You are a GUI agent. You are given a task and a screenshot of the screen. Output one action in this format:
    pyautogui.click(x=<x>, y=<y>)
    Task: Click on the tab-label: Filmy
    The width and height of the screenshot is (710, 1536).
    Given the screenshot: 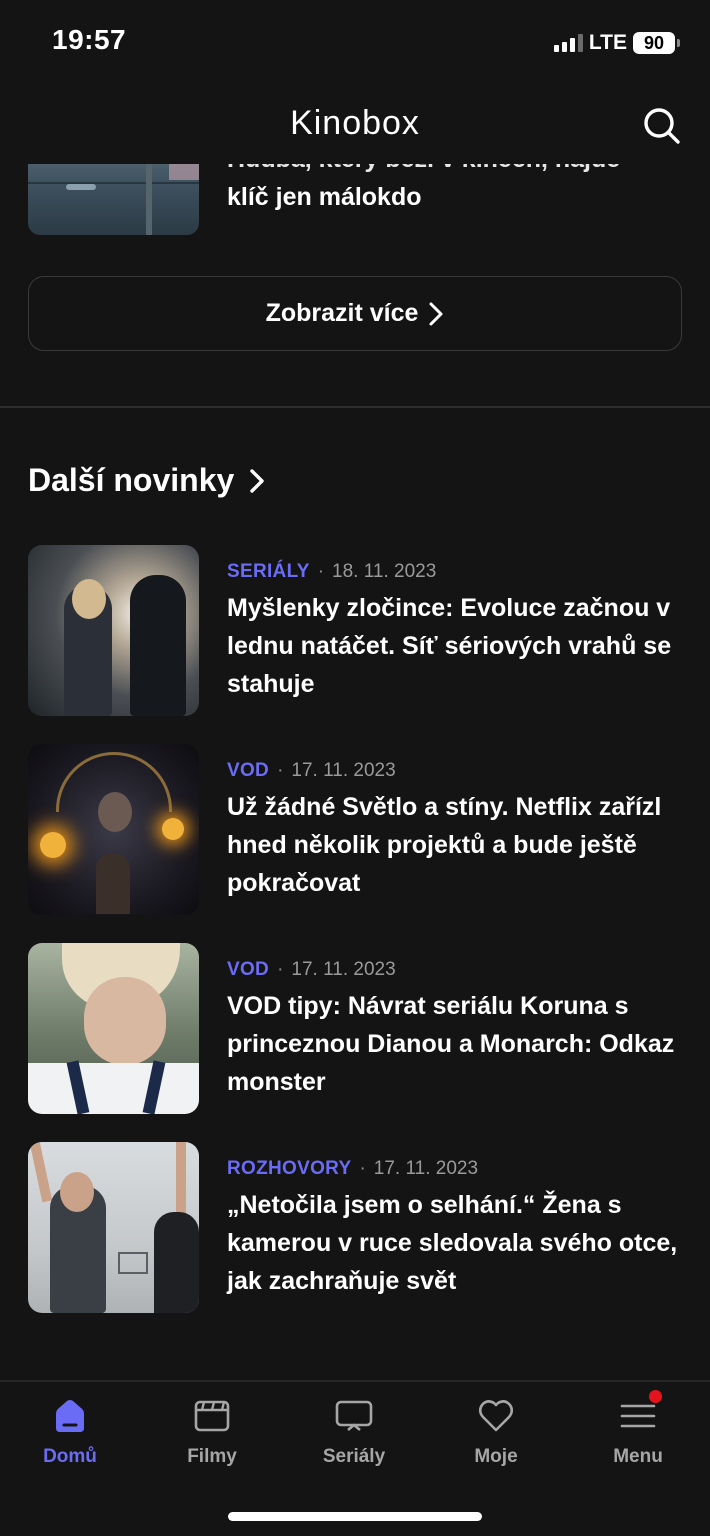 What is the action you would take?
    pyautogui.click(x=212, y=1456)
    